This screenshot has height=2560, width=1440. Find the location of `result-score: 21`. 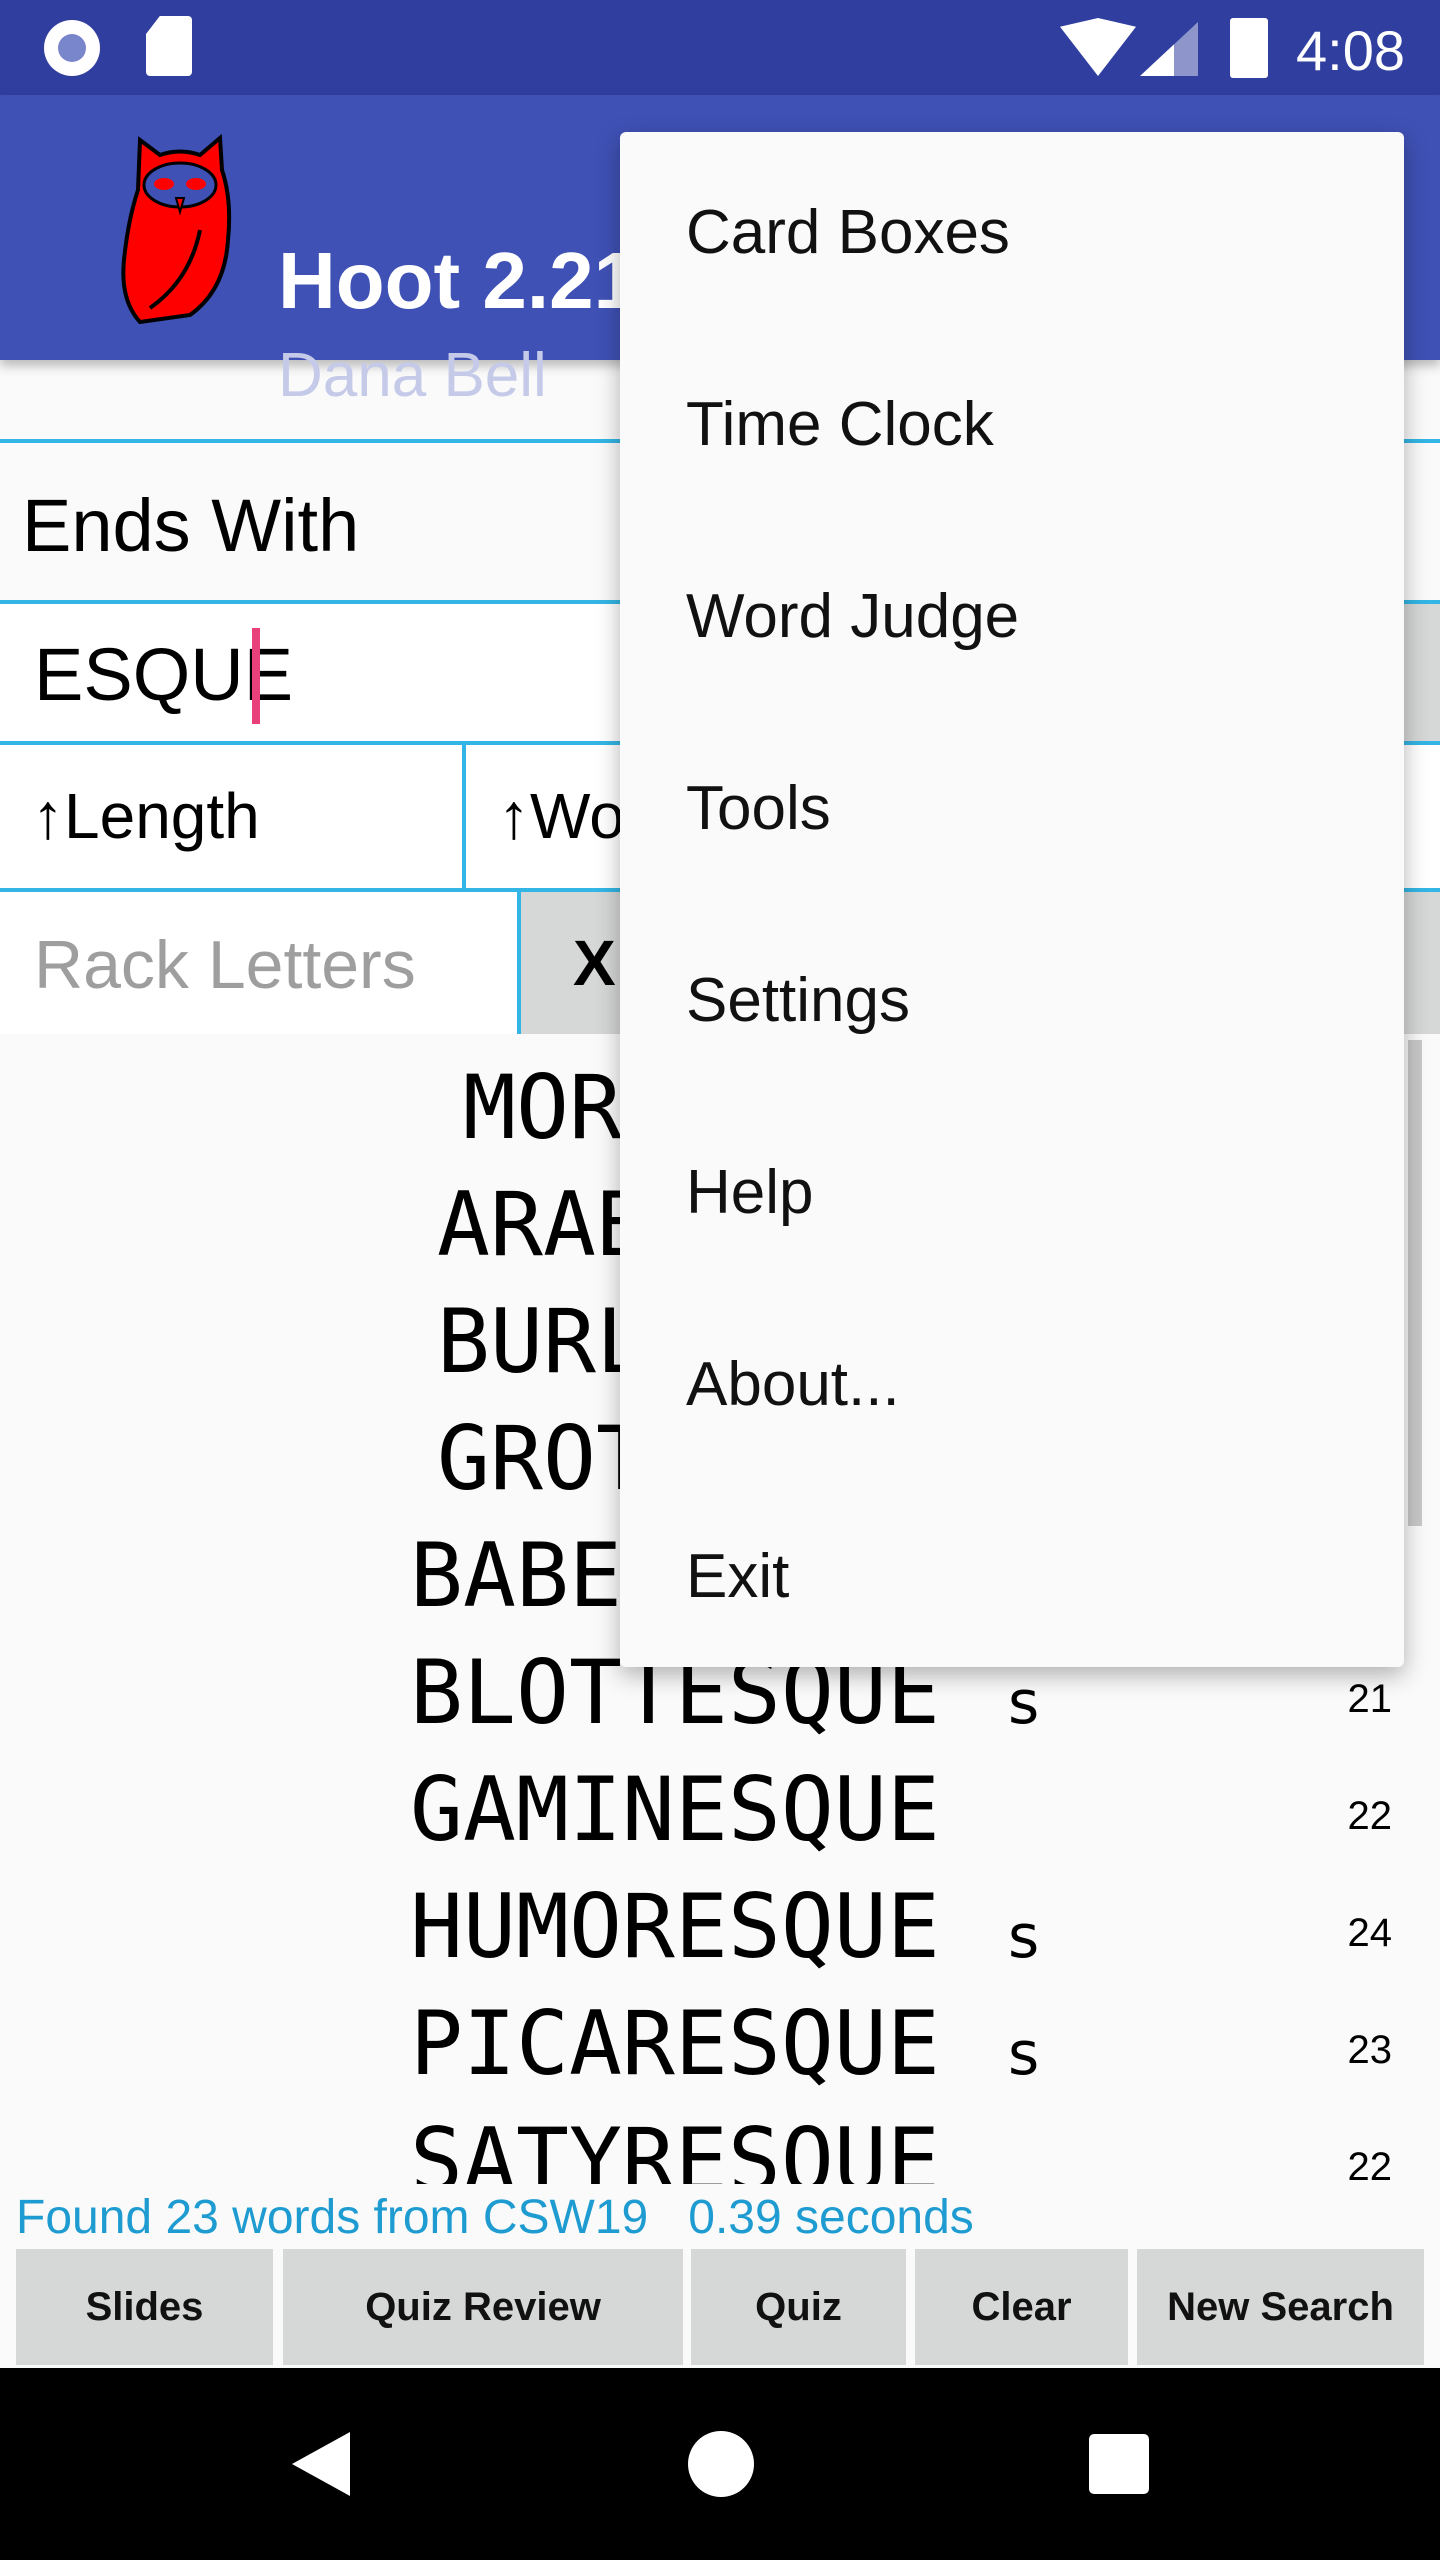

result-score: 21 is located at coordinates (1370, 1699).